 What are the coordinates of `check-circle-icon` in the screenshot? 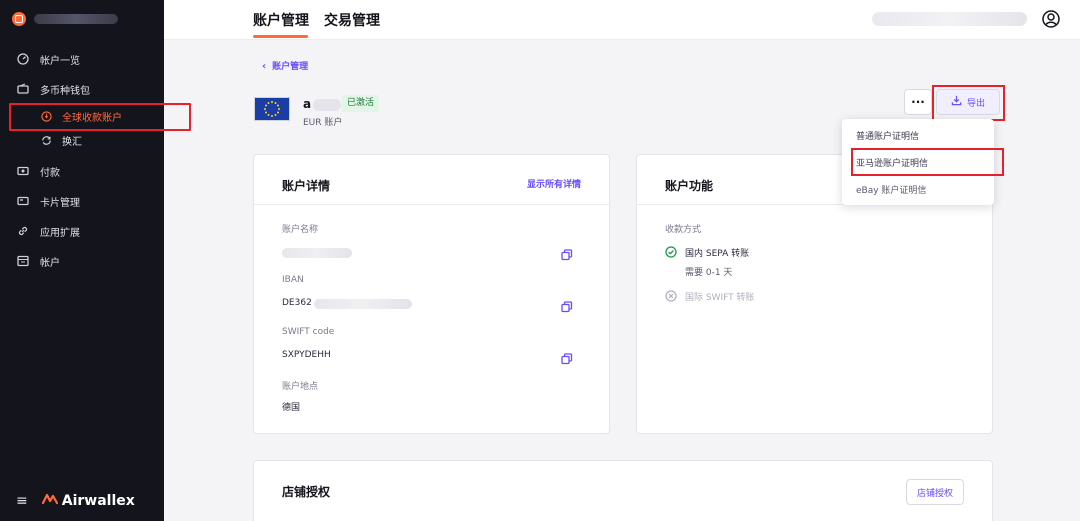 It's located at (671, 252).